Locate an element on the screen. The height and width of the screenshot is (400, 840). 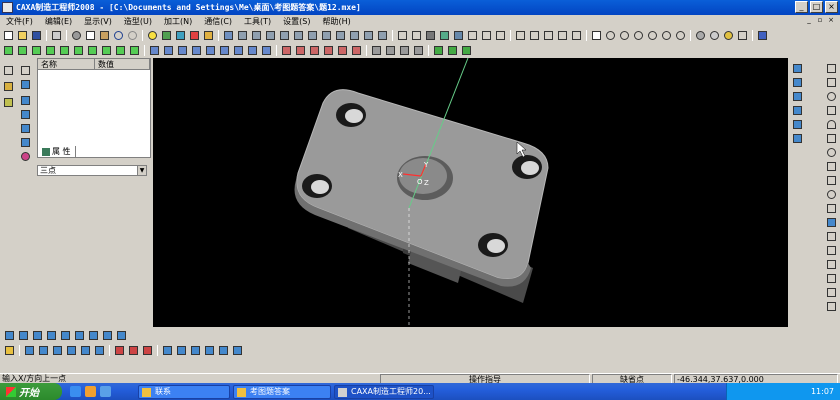
plane-icon is located at coordinates (8, 51).